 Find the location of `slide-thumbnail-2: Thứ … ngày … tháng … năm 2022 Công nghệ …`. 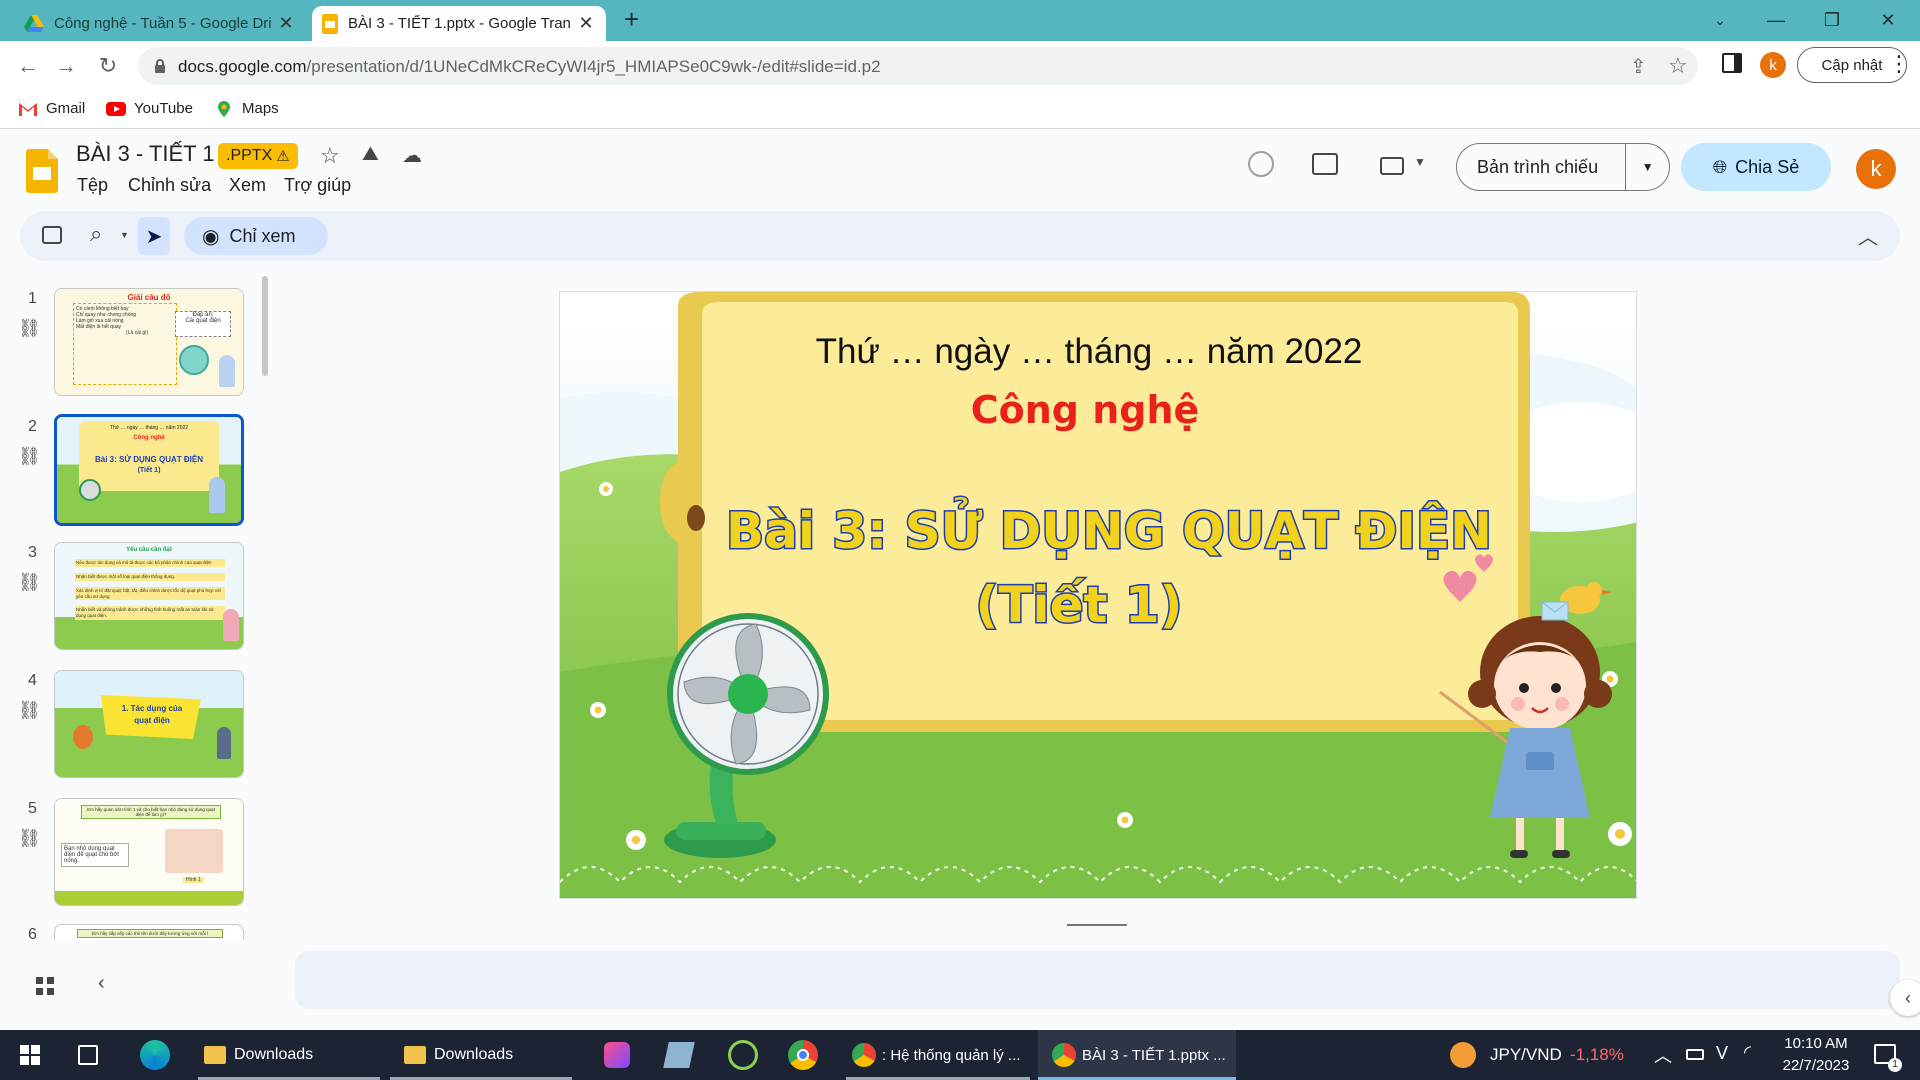

slide-thumbnail-2: Thứ … ngày … tháng … năm 2022 Công nghệ … is located at coordinates (149, 470).